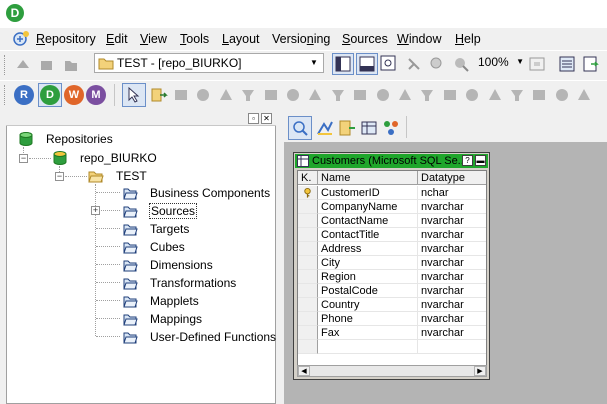  What do you see at coordinates (159, 95) in the screenshot?
I see `link-columns-icon` at bounding box center [159, 95].